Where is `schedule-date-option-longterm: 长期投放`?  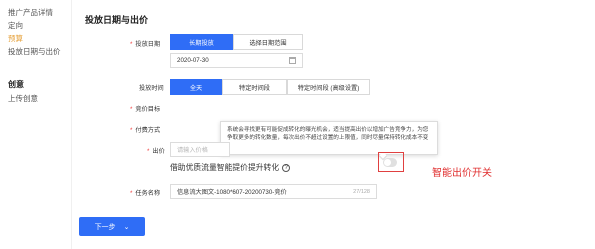
schedule-date-option-longterm: 长期投放 is located at coordinates (201, 42).